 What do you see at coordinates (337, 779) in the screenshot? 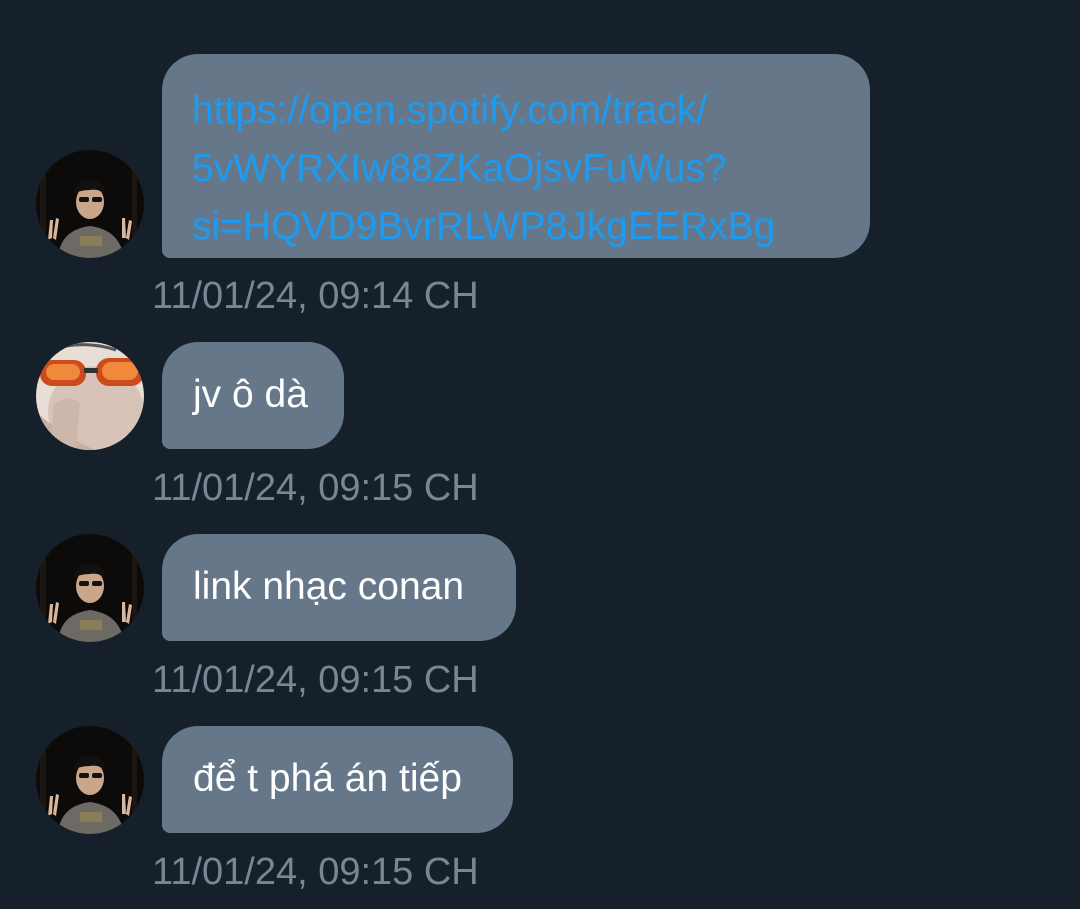
I see `message-bubble: để t phá án tiếp` at bounding box center [337, 779].